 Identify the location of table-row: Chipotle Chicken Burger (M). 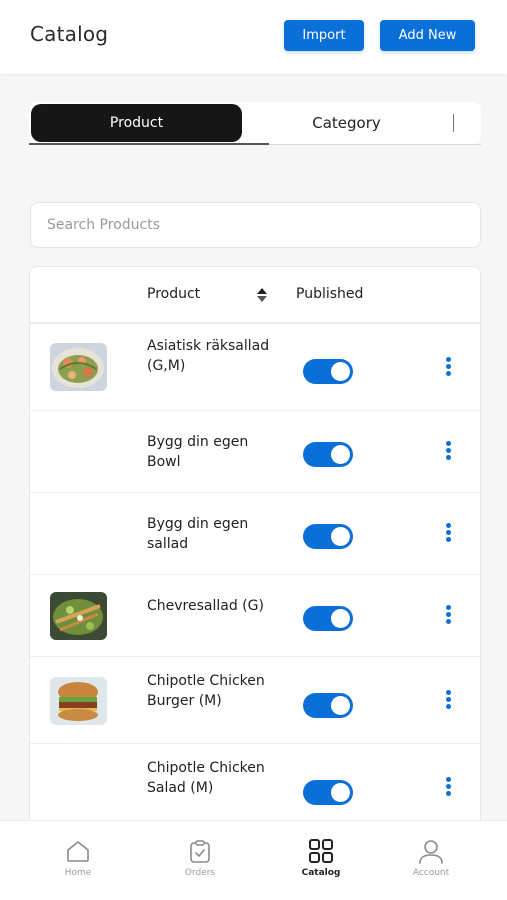
(255, 700).